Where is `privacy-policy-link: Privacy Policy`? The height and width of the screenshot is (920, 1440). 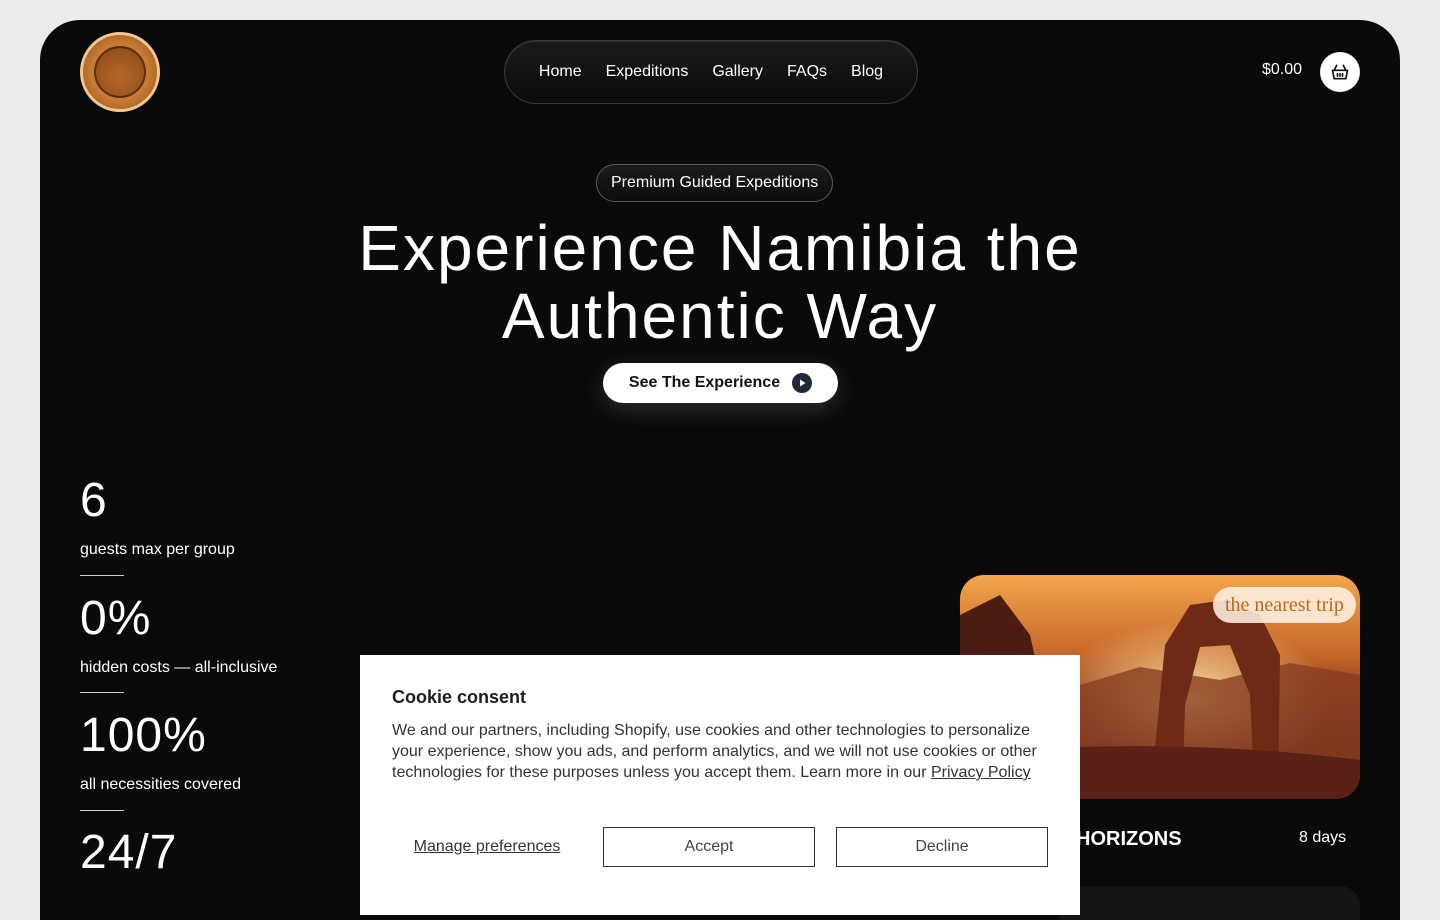
privacy-policy-link: Privacy Policy is located at coordinates (981, 772).